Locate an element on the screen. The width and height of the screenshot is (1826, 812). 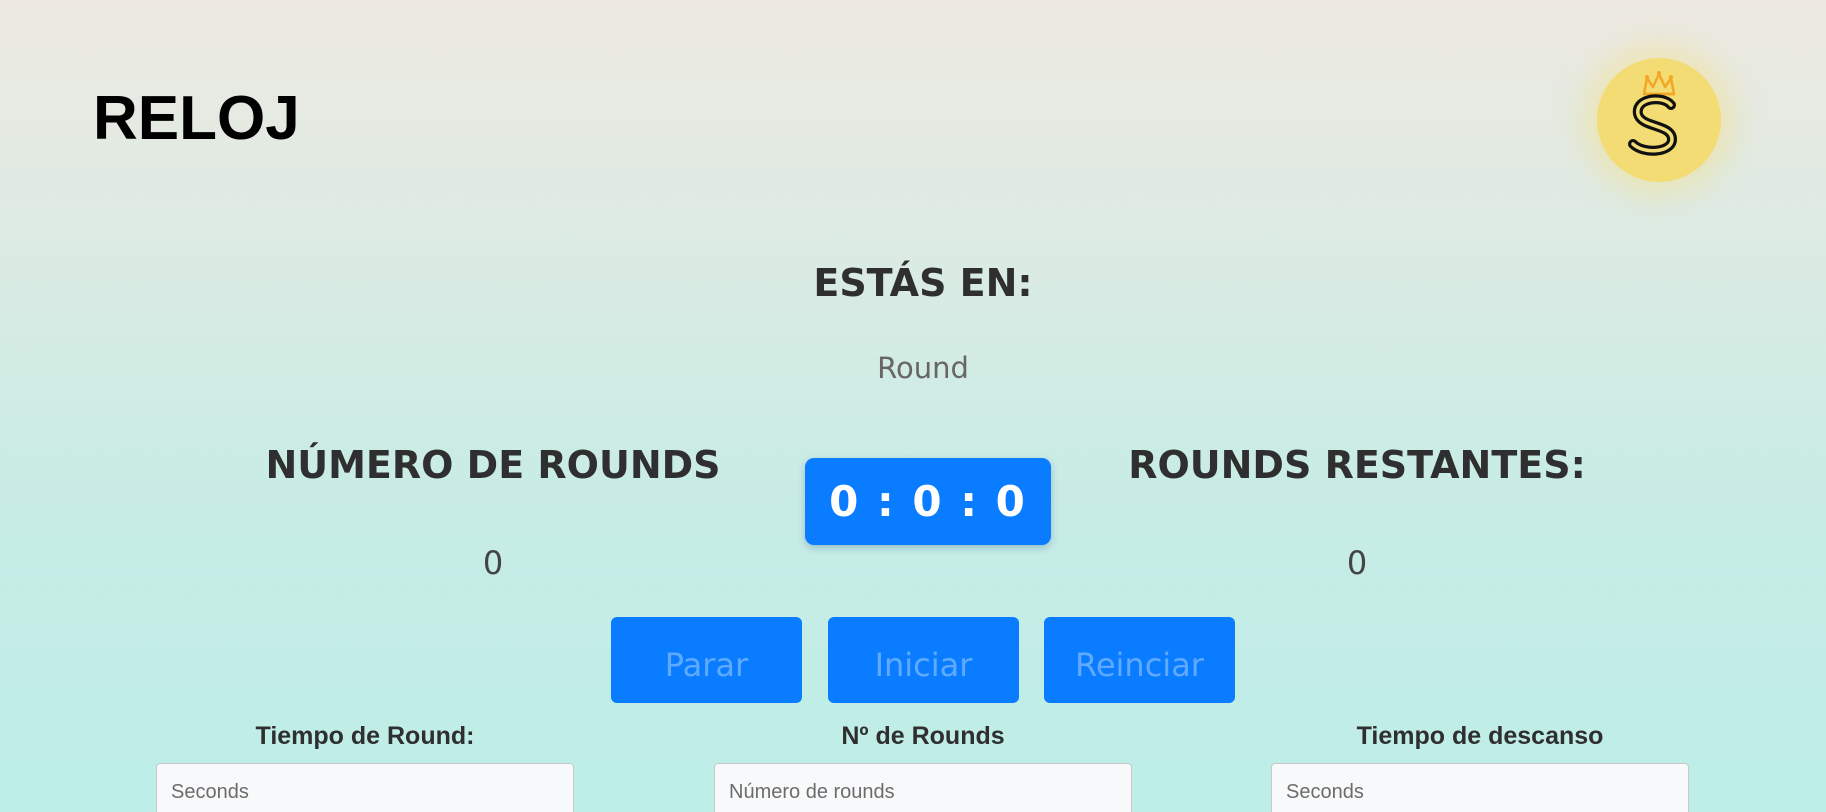
rounds-count-value: 0 is located at coordinates (493, 563).